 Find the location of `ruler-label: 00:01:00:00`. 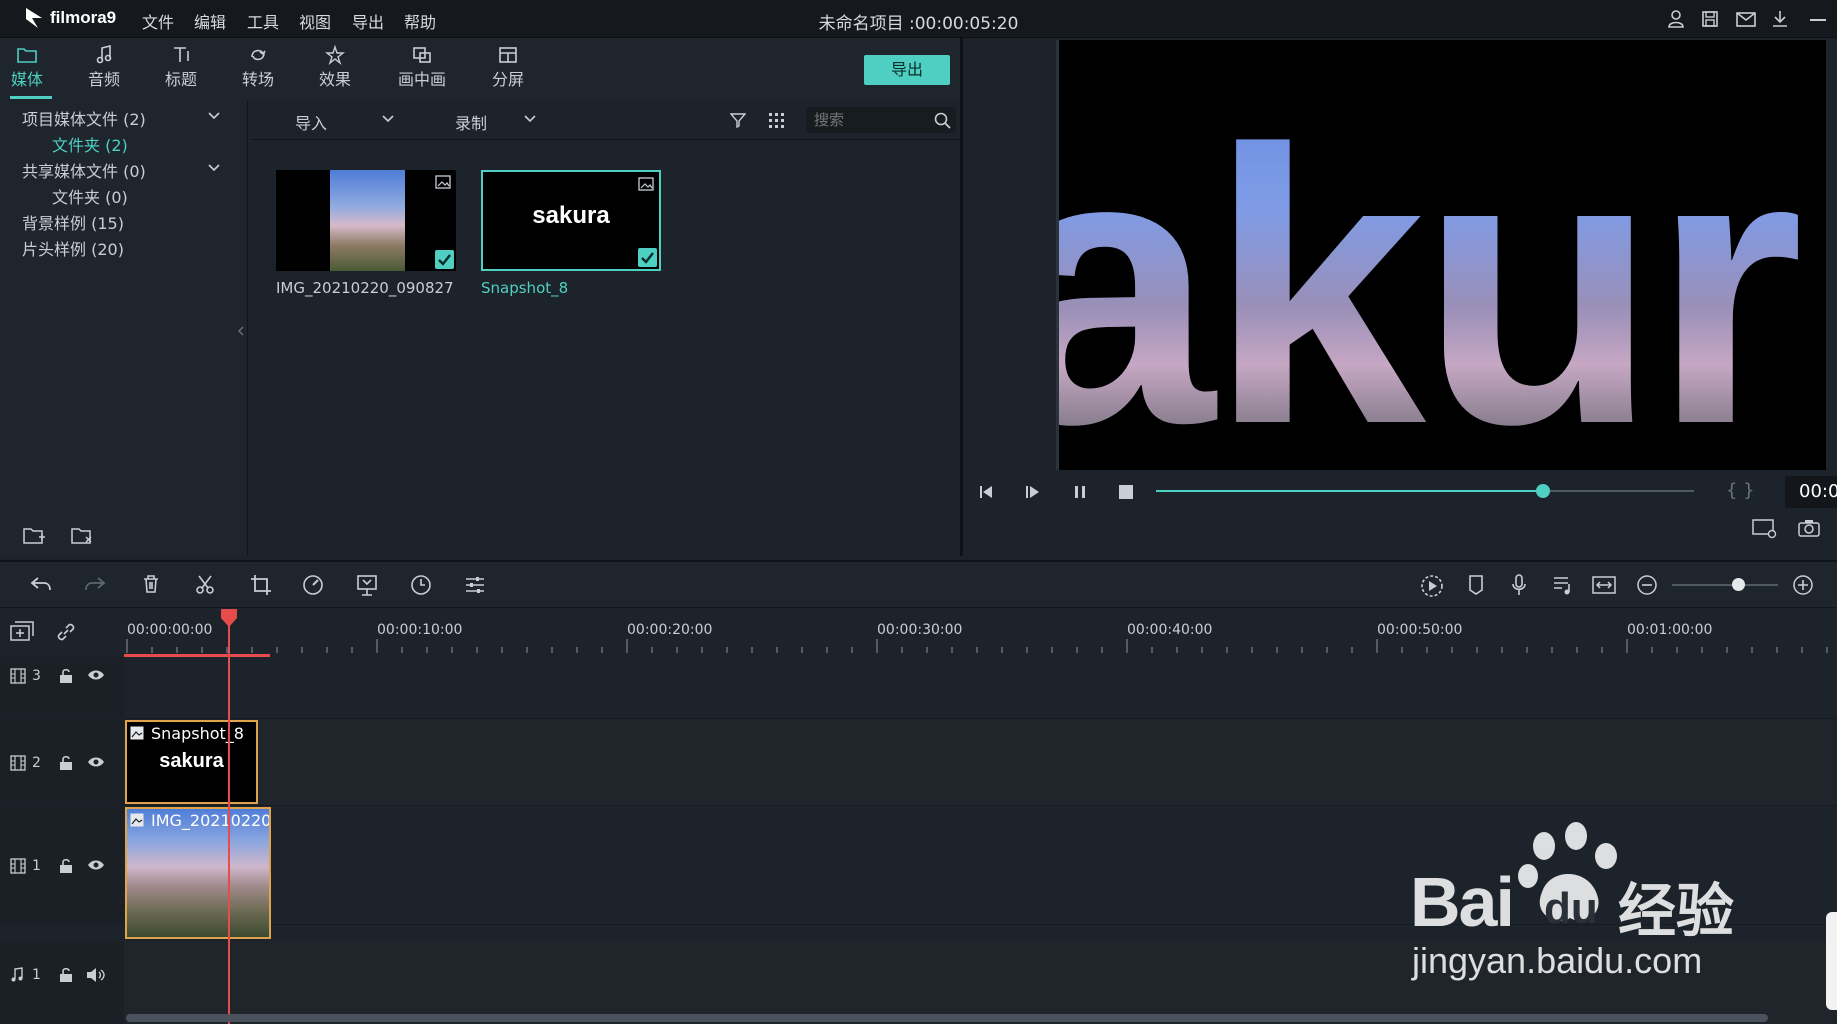

ruler-label: 00:01:00:00 is located at coordinates (1670, 630).